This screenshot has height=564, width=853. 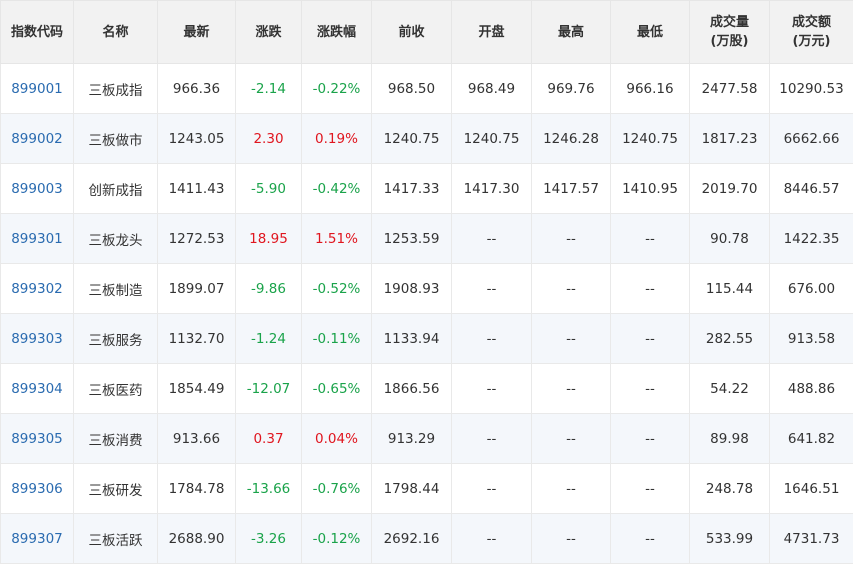 I want to click on cell-volume: 2019.70, so click(x=730, y=189).